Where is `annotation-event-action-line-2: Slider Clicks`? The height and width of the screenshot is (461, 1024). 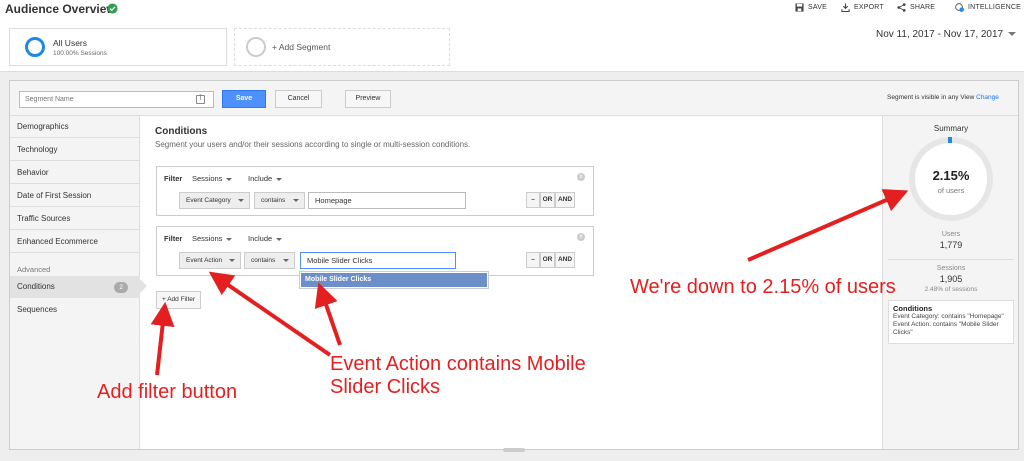 annotation-event-action-line-2: Slider Clicks is located at coordinates (385, 387).